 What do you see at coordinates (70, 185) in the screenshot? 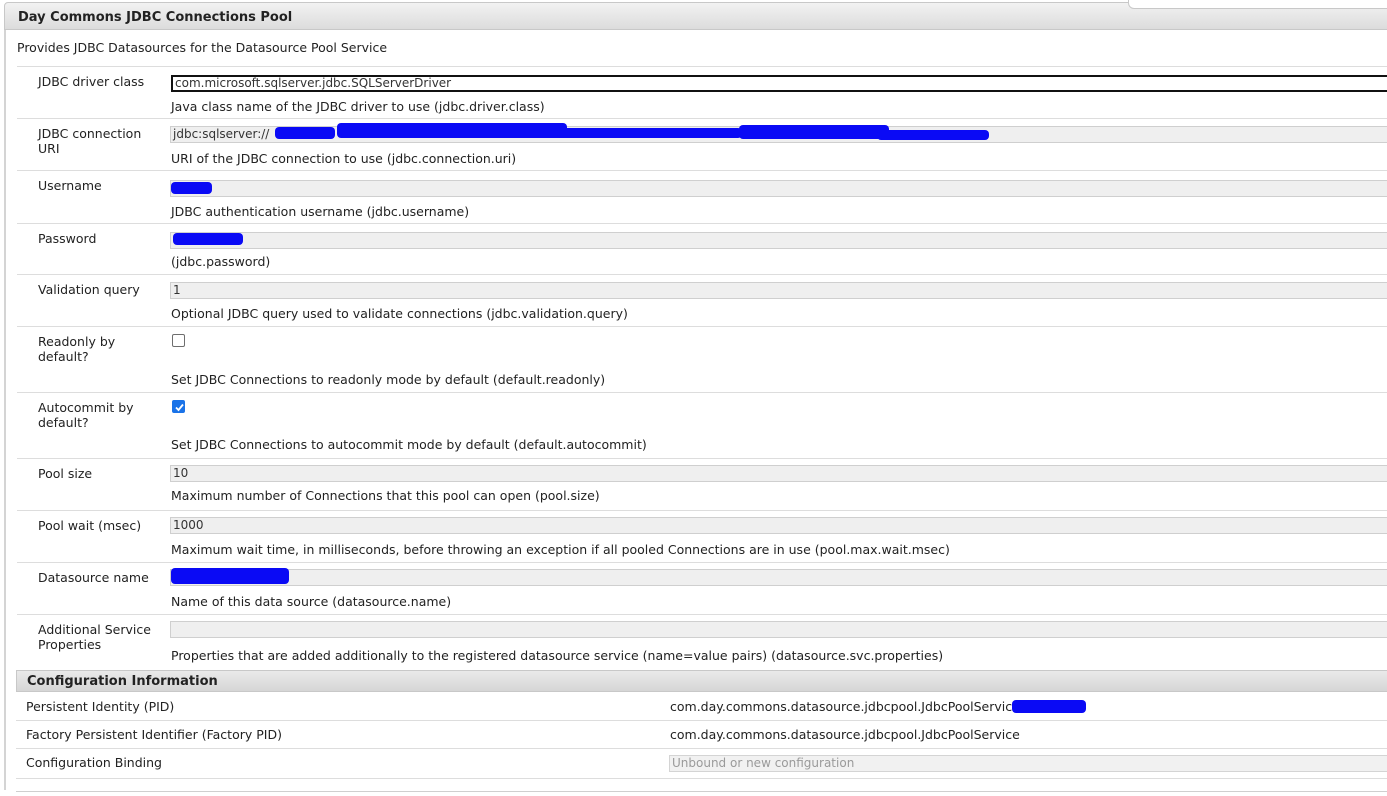
I see `field-label: Username` at bounding box center [70, 185].